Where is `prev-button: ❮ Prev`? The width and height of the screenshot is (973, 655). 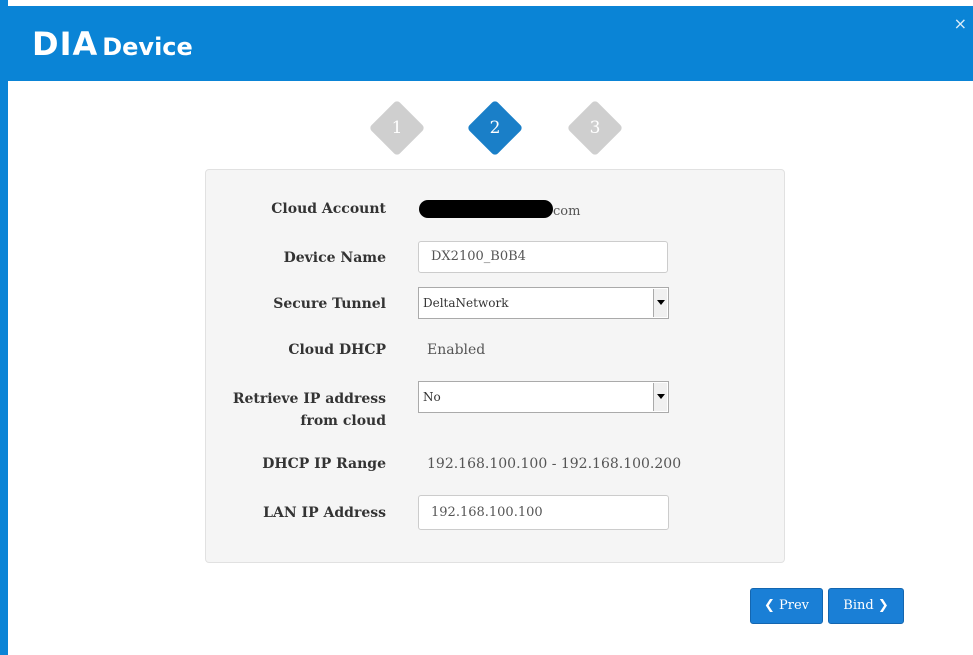 prev-button: ❮ Prev is located at coordinates (786, 606).